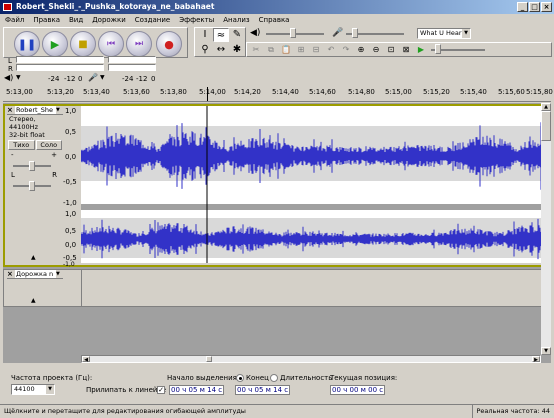 This screenshot has height=418, width=554. I want to click on horizontal-scrollbar: ◀ ▶, so click(311, 359).